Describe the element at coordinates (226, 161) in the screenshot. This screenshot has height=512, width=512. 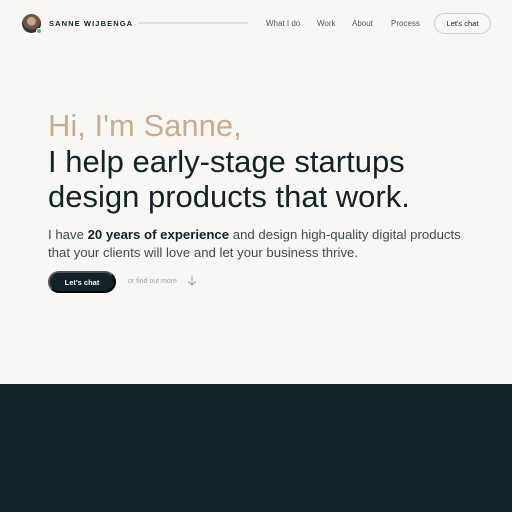
I see `hero-title-line-1: I help early-stage startups` at that location.